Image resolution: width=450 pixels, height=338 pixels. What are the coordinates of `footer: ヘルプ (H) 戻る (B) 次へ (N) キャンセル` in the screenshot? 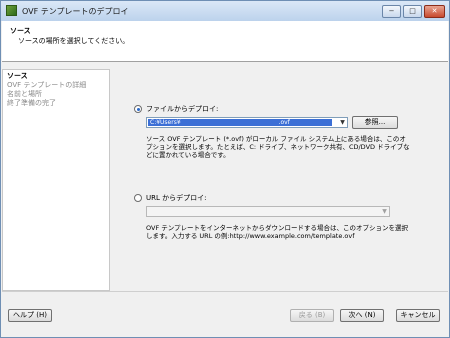 It's located at (225, 314).